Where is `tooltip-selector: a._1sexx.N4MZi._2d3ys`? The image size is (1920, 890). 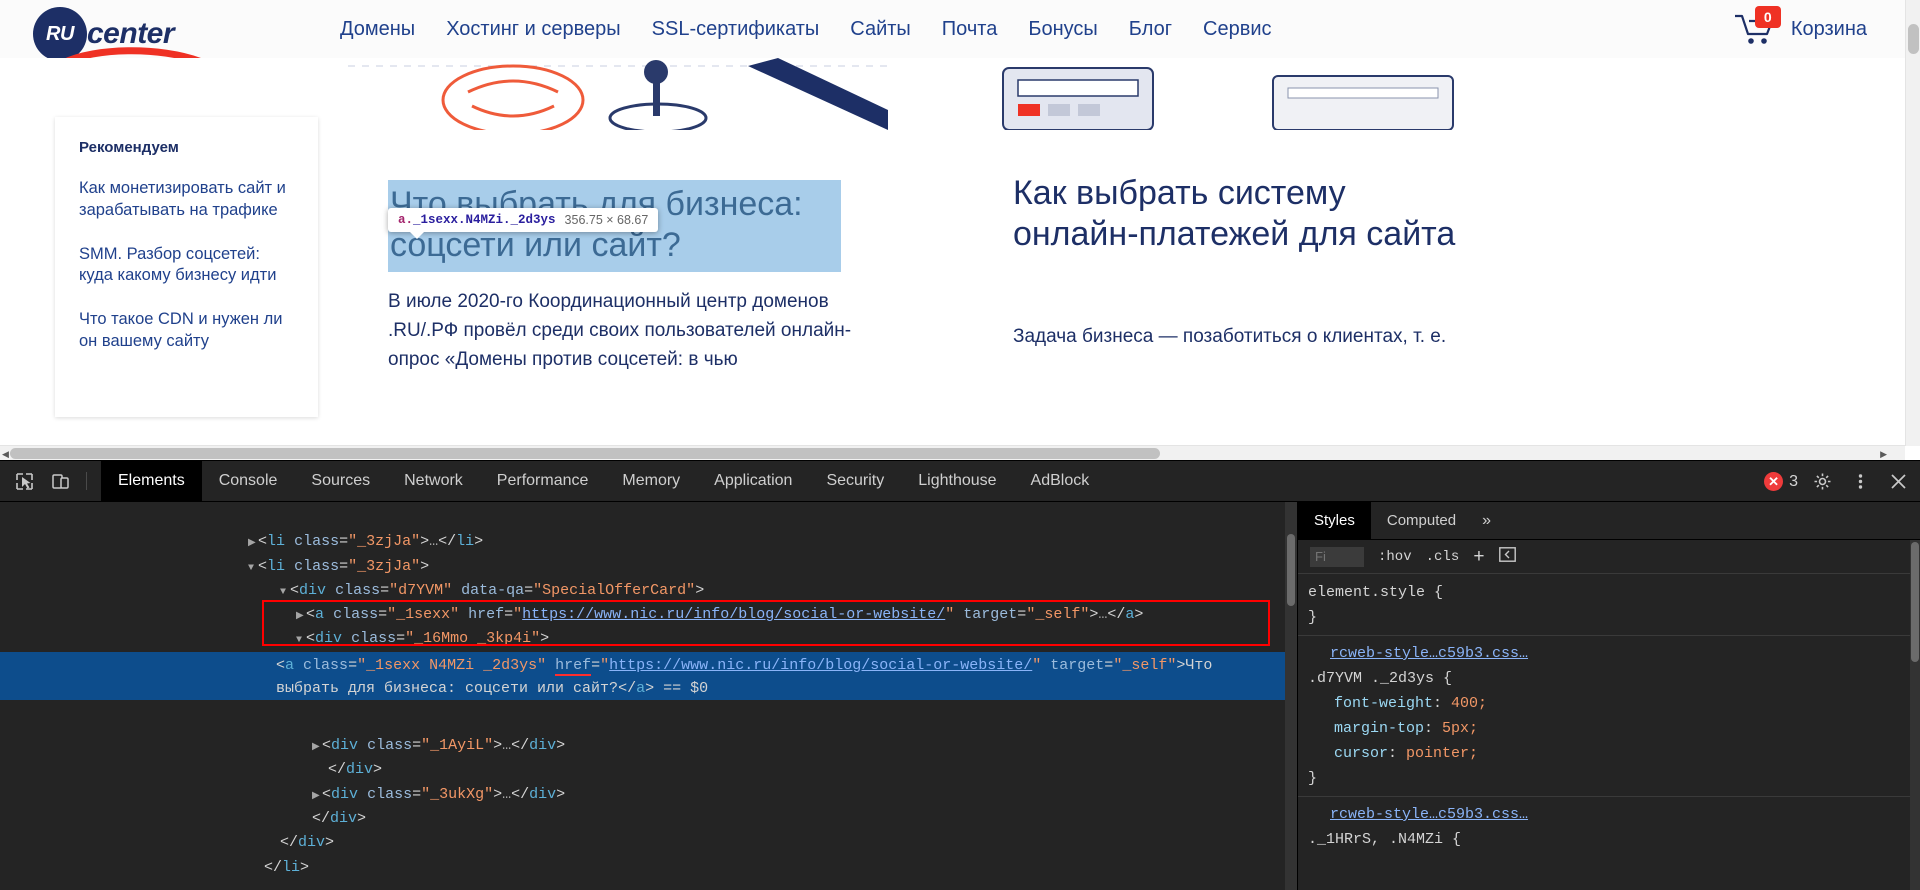 tooltip-selector: a._1sexx.N4MZi._2d3ys is located at coordinates (477, 220).